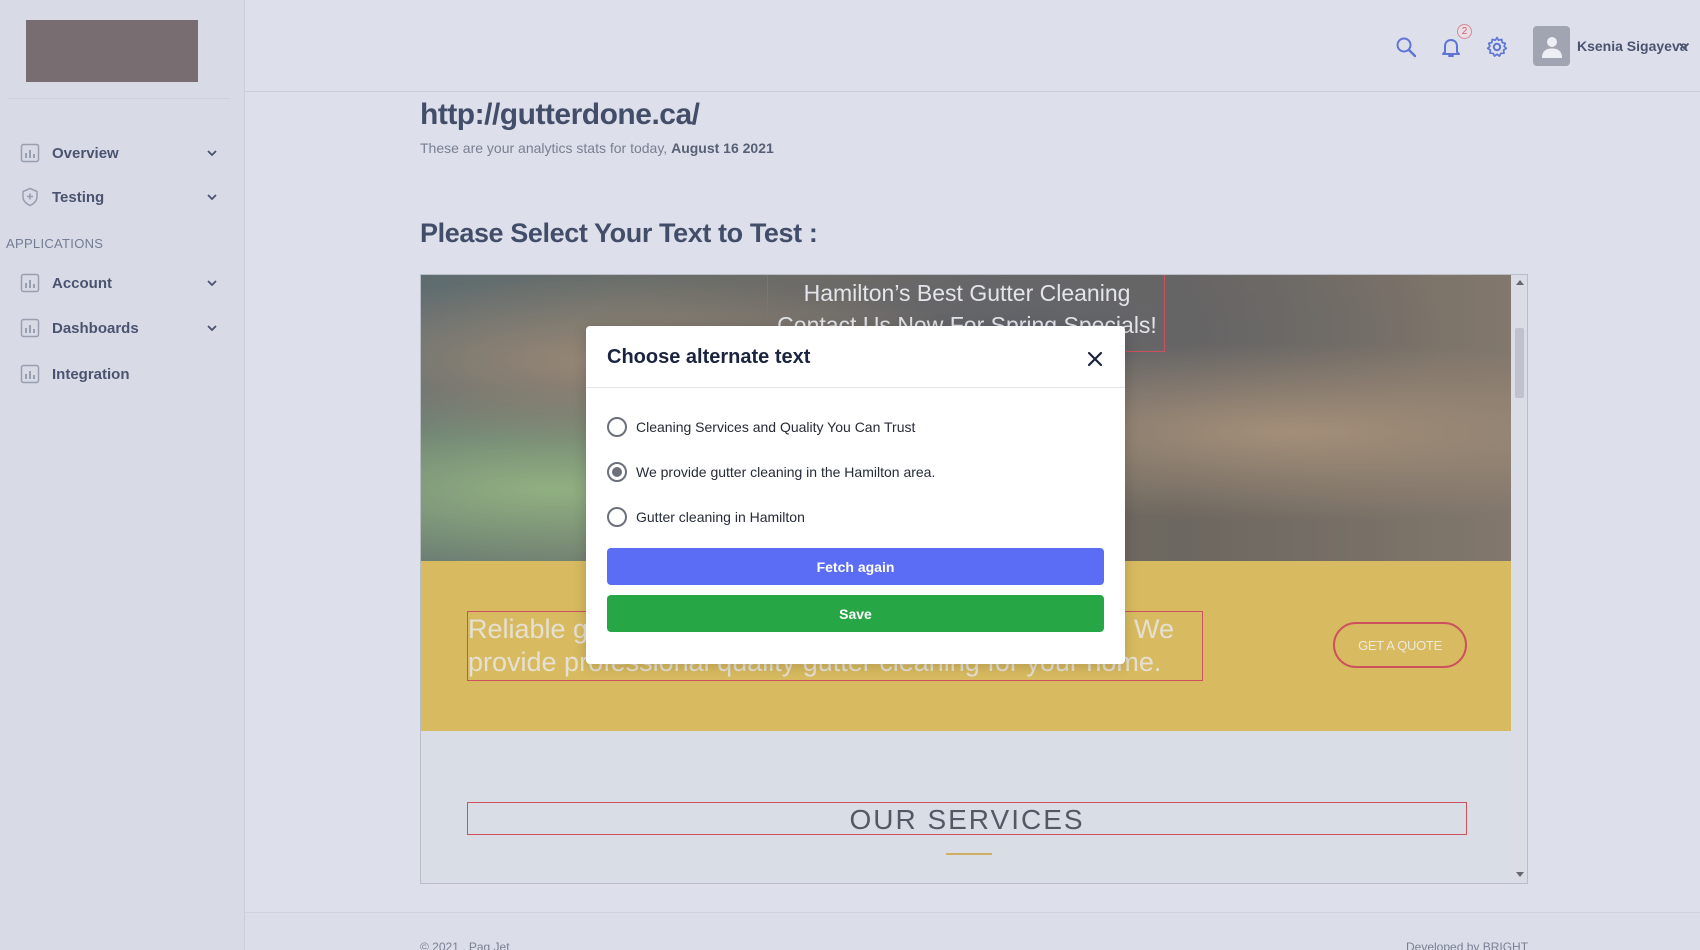 The width and height of the screenshot is (1700, 950). Describe the element at coordinates (709, 357) in the screenshot. I see `dialog-title: Choose alternate text` at that location.